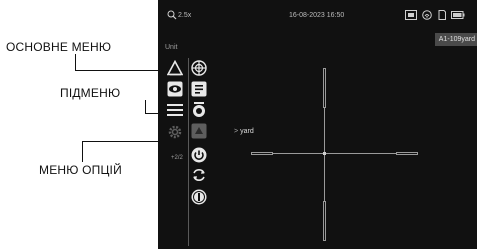 The height and width of the screenshot is (249, 477). Describe the element at coordinates (199, 197) in the screenshot. I see `info-icon` at that location.